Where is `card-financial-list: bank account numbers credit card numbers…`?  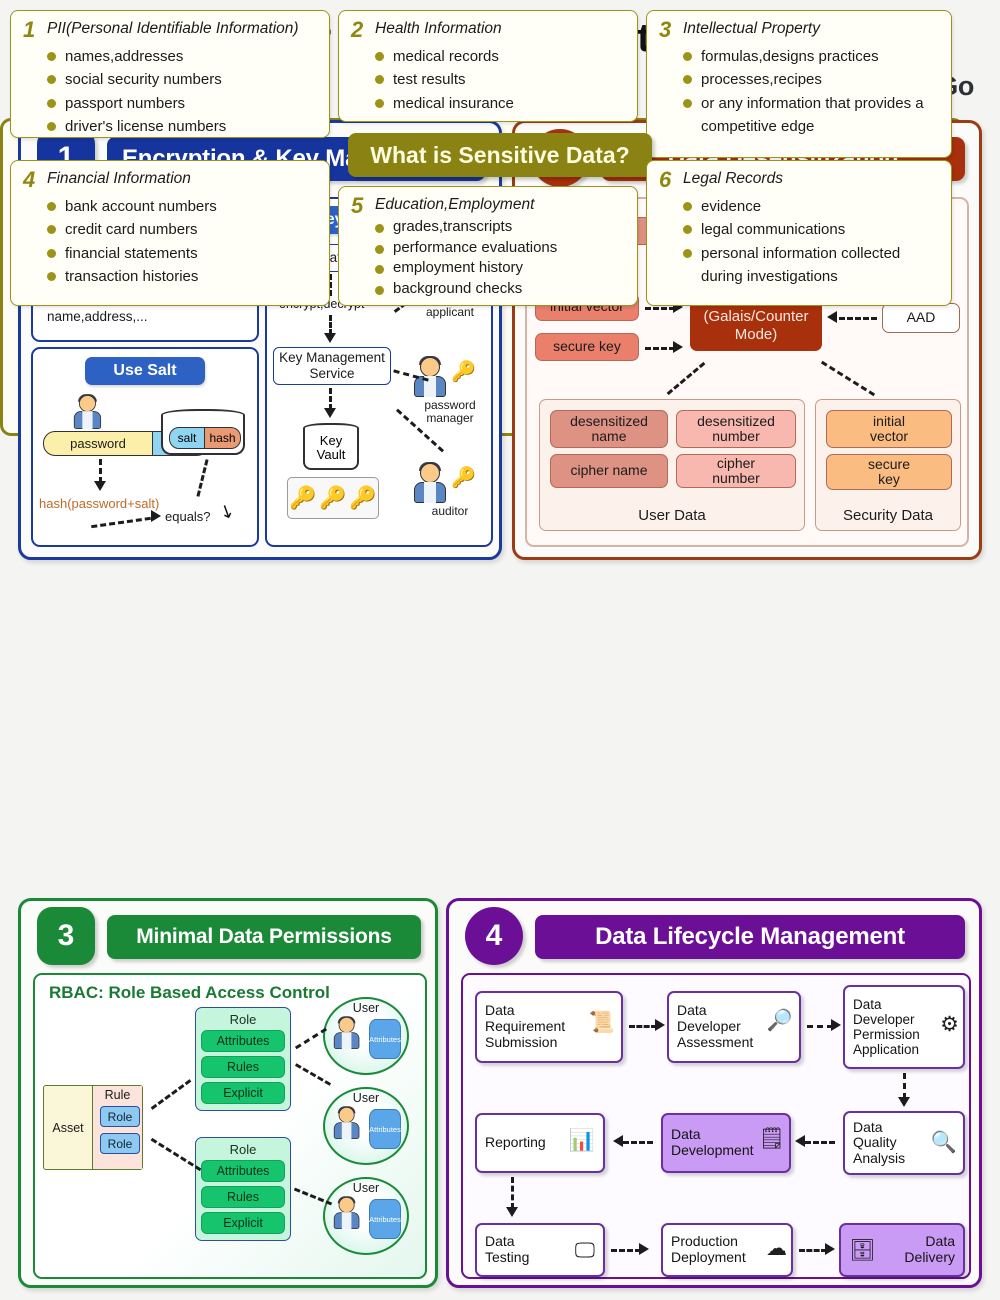
card-financial-list: bank account numbers credit card numbers… is located at coordinates (183, 241).